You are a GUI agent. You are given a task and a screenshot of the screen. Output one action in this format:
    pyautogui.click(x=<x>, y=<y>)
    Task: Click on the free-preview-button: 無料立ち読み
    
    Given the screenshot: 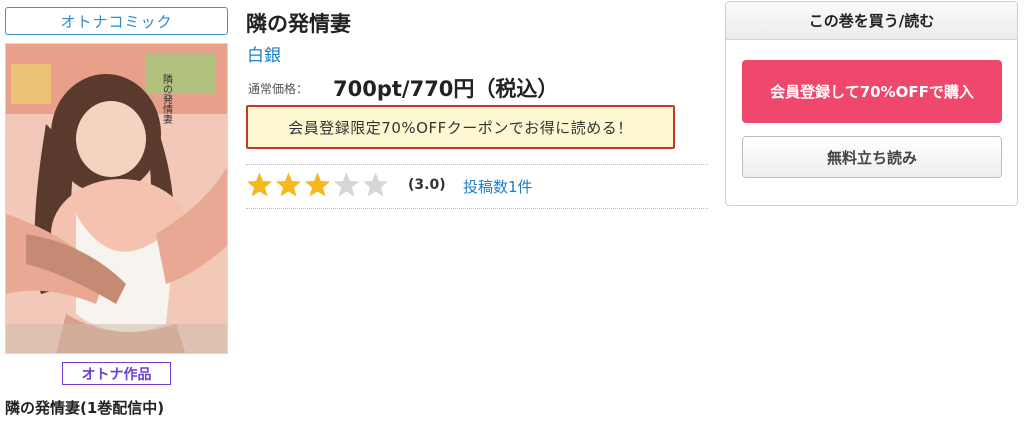 What is the action you would take?
    pyautogui.click(x=872, y=157)
    